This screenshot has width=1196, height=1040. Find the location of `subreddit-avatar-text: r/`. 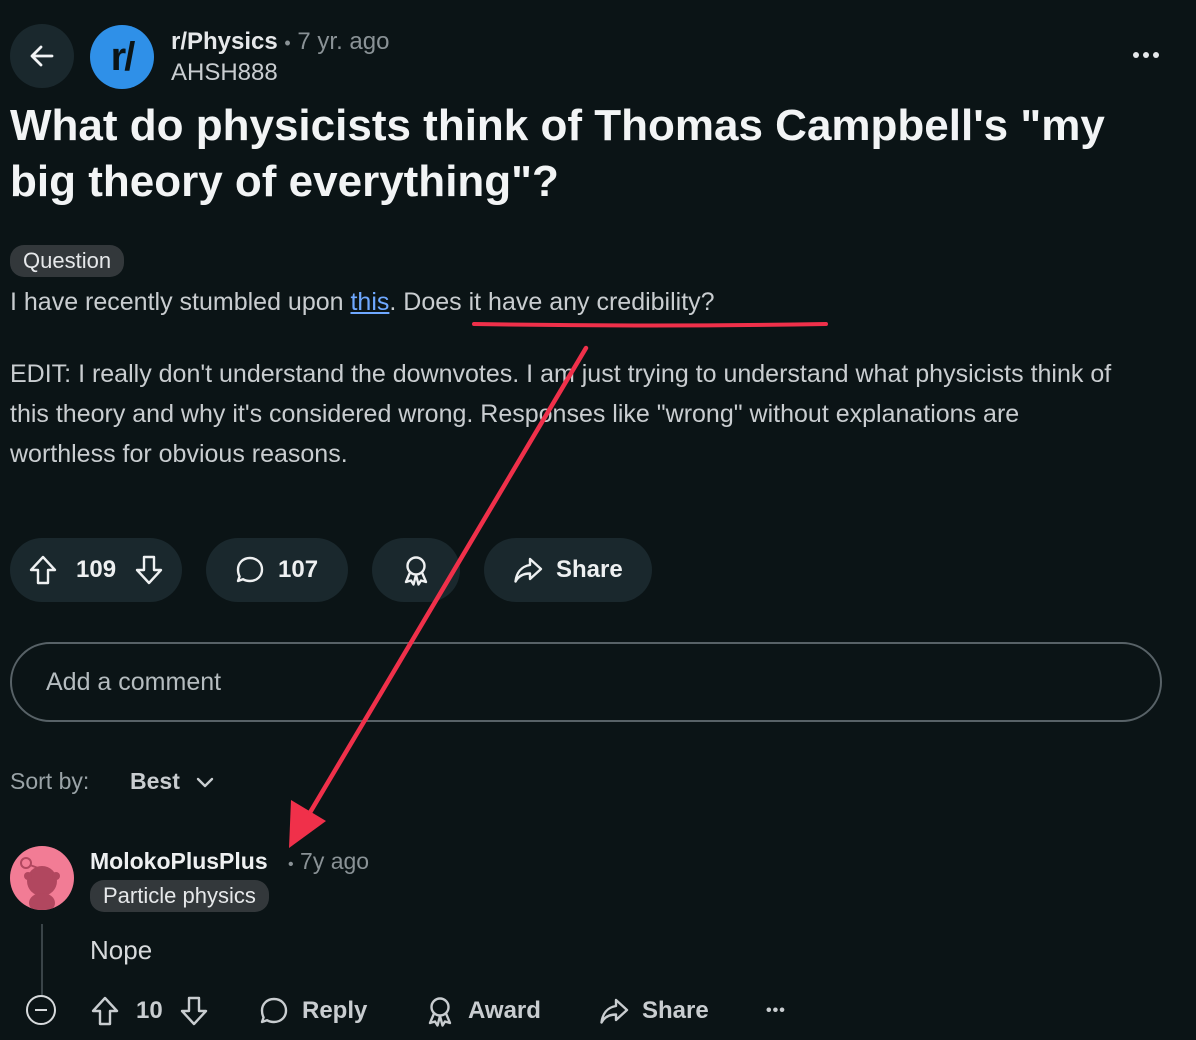

subreddit-avatar-text: r/ is located at coordinates (123, 56).